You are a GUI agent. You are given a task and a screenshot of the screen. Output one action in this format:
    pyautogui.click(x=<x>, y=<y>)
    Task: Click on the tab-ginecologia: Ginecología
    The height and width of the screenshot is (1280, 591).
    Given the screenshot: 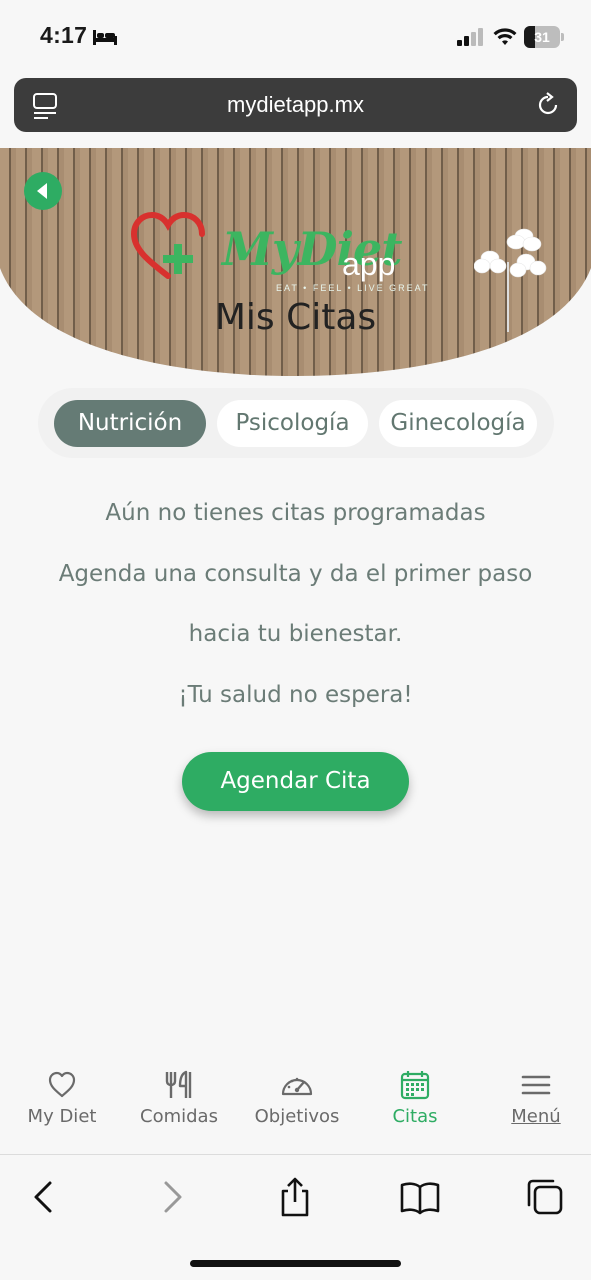 What is the action you would take?
    pyautogui.click(x=458, y=423)
    